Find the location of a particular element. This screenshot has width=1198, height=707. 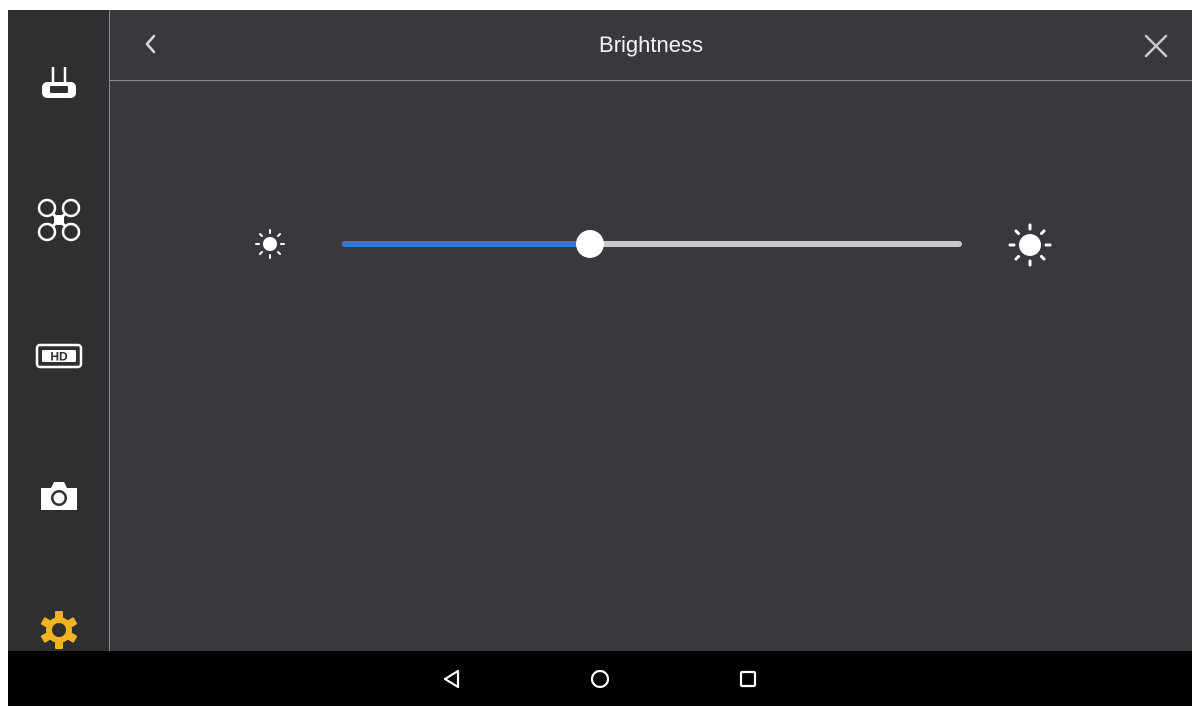

sun-small-icon is located at coordinates (270, 244).